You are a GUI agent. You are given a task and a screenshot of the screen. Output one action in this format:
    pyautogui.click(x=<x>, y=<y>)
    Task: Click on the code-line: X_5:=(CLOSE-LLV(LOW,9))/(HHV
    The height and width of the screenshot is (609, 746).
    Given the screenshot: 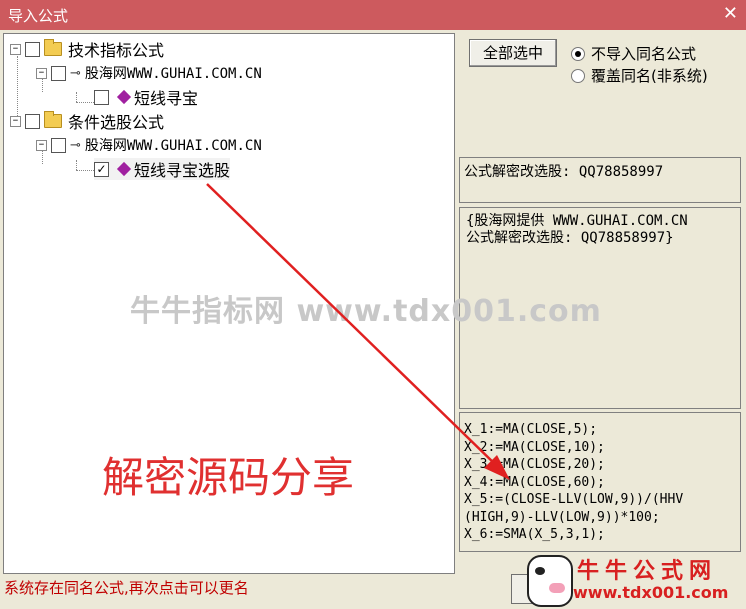 What is the action you would take?
    pyautogui.click(x=574, y=499)
    